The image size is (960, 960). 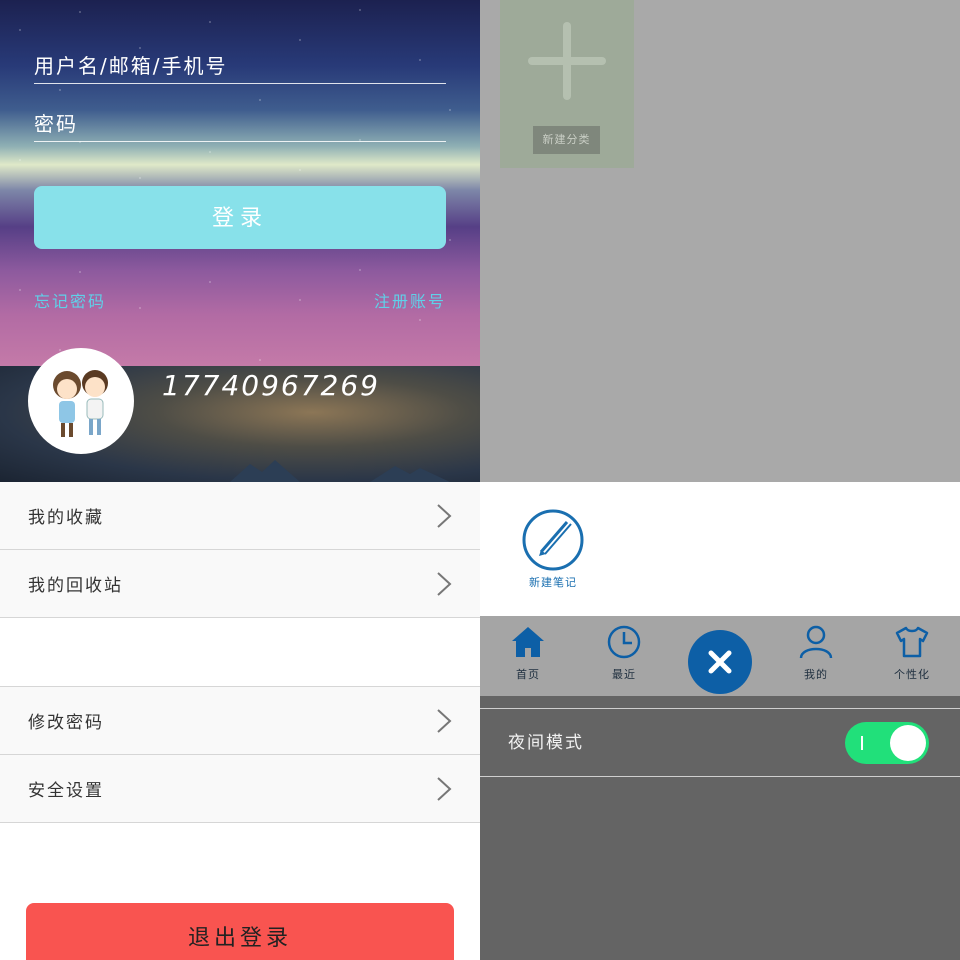 I want to click on menu-item-change-password: 修改密码, so click(x=240, y=721).